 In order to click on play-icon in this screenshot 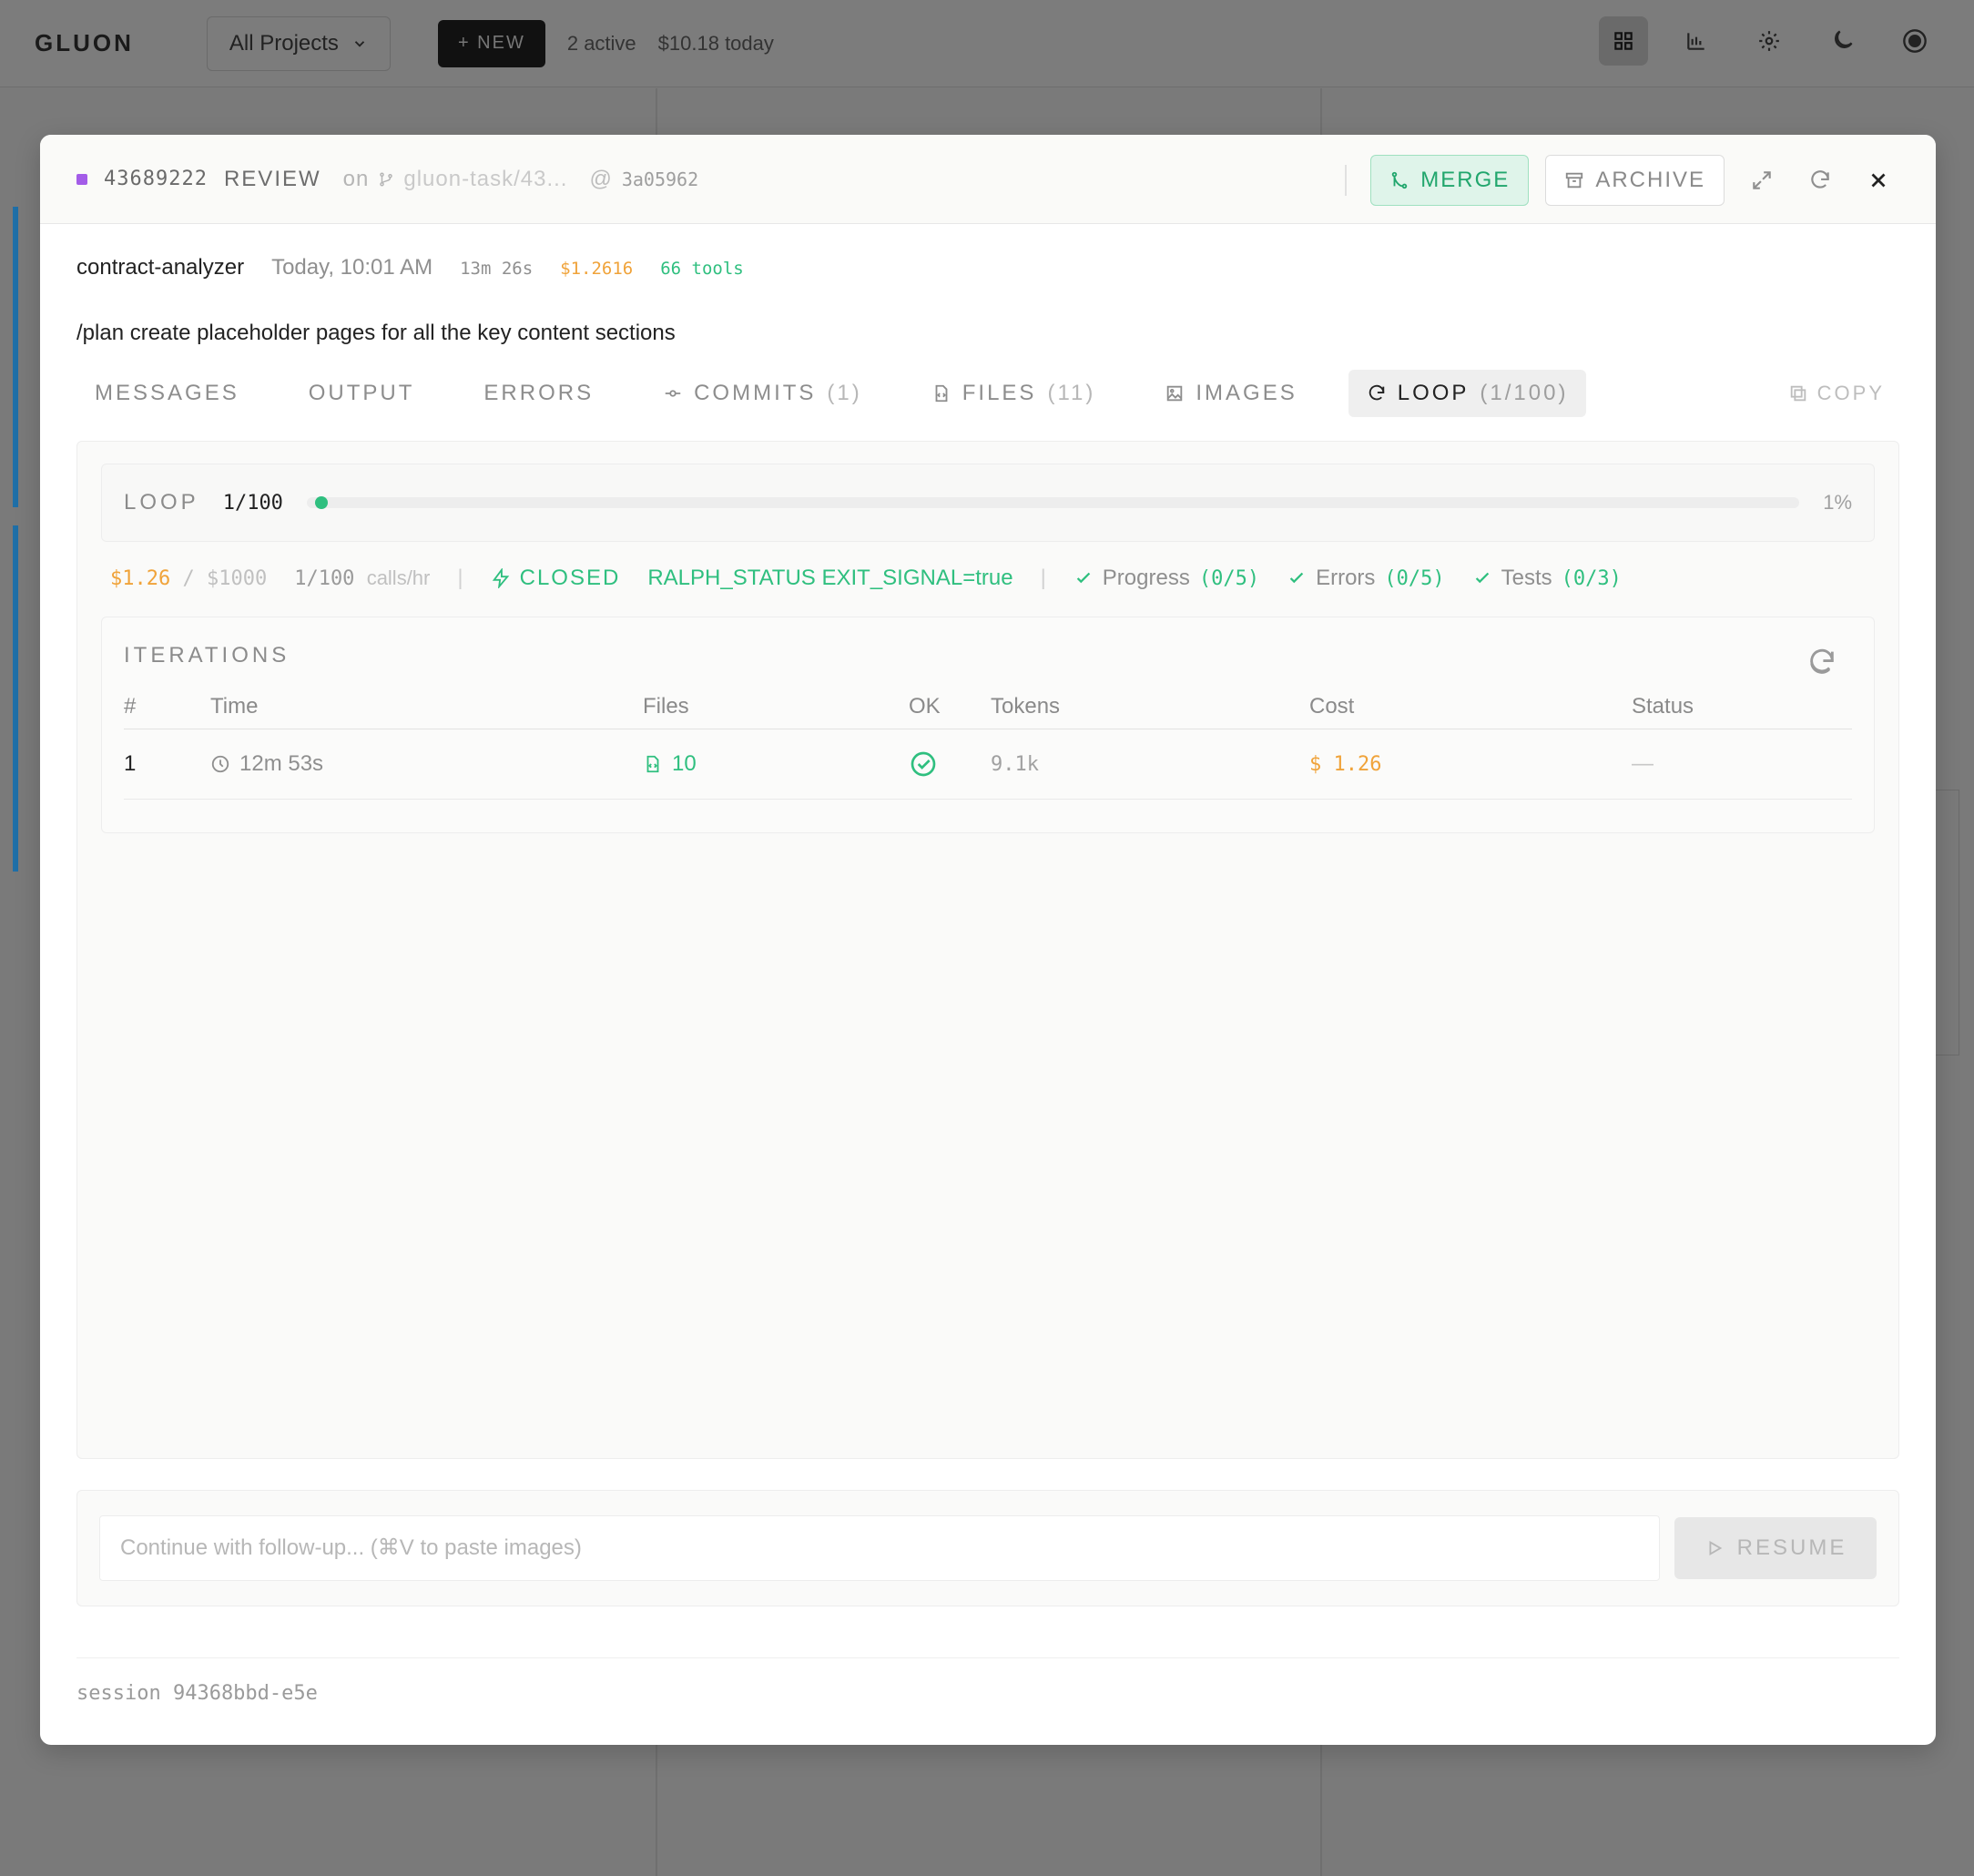, I will do `click(1715, 1548)`.